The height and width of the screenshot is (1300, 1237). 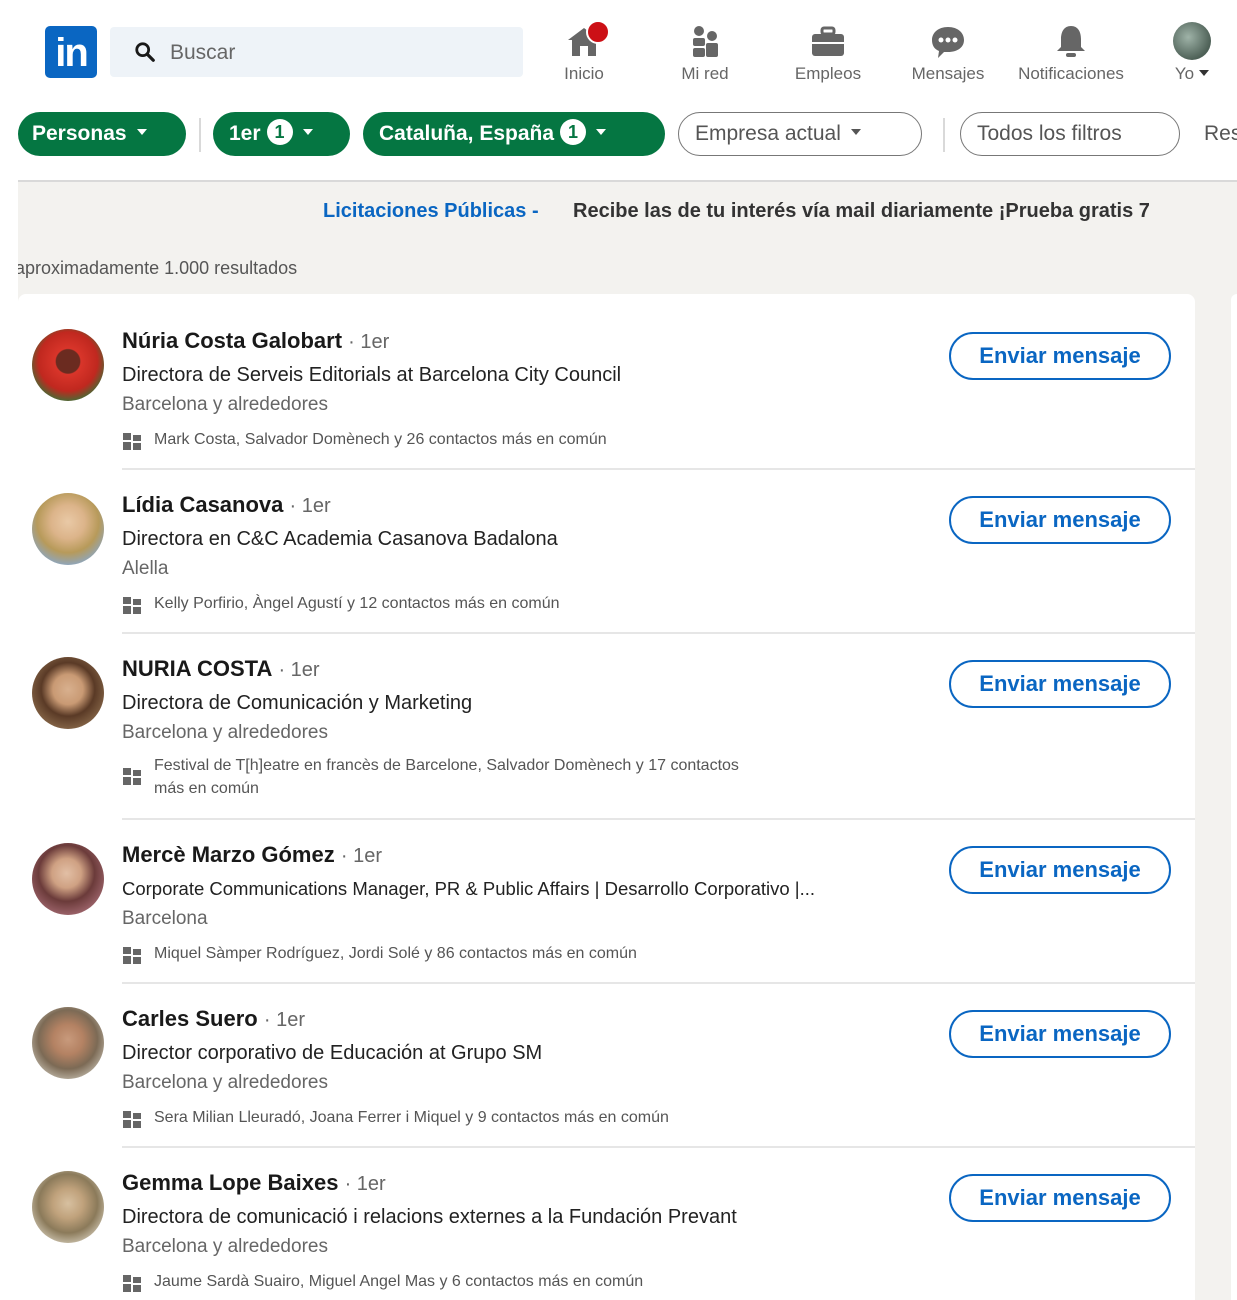 What do you see at coordinates (1220, 133) in the screenshot?
I see `reset-label: Res` at bounding box center [1220, 133].